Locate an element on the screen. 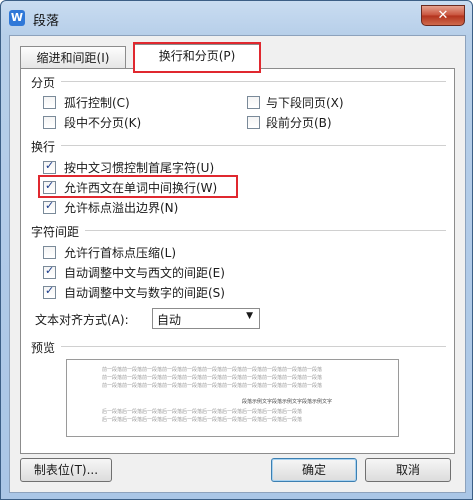  text-alignment-value: 自动 is located at coordinates (169, 320).